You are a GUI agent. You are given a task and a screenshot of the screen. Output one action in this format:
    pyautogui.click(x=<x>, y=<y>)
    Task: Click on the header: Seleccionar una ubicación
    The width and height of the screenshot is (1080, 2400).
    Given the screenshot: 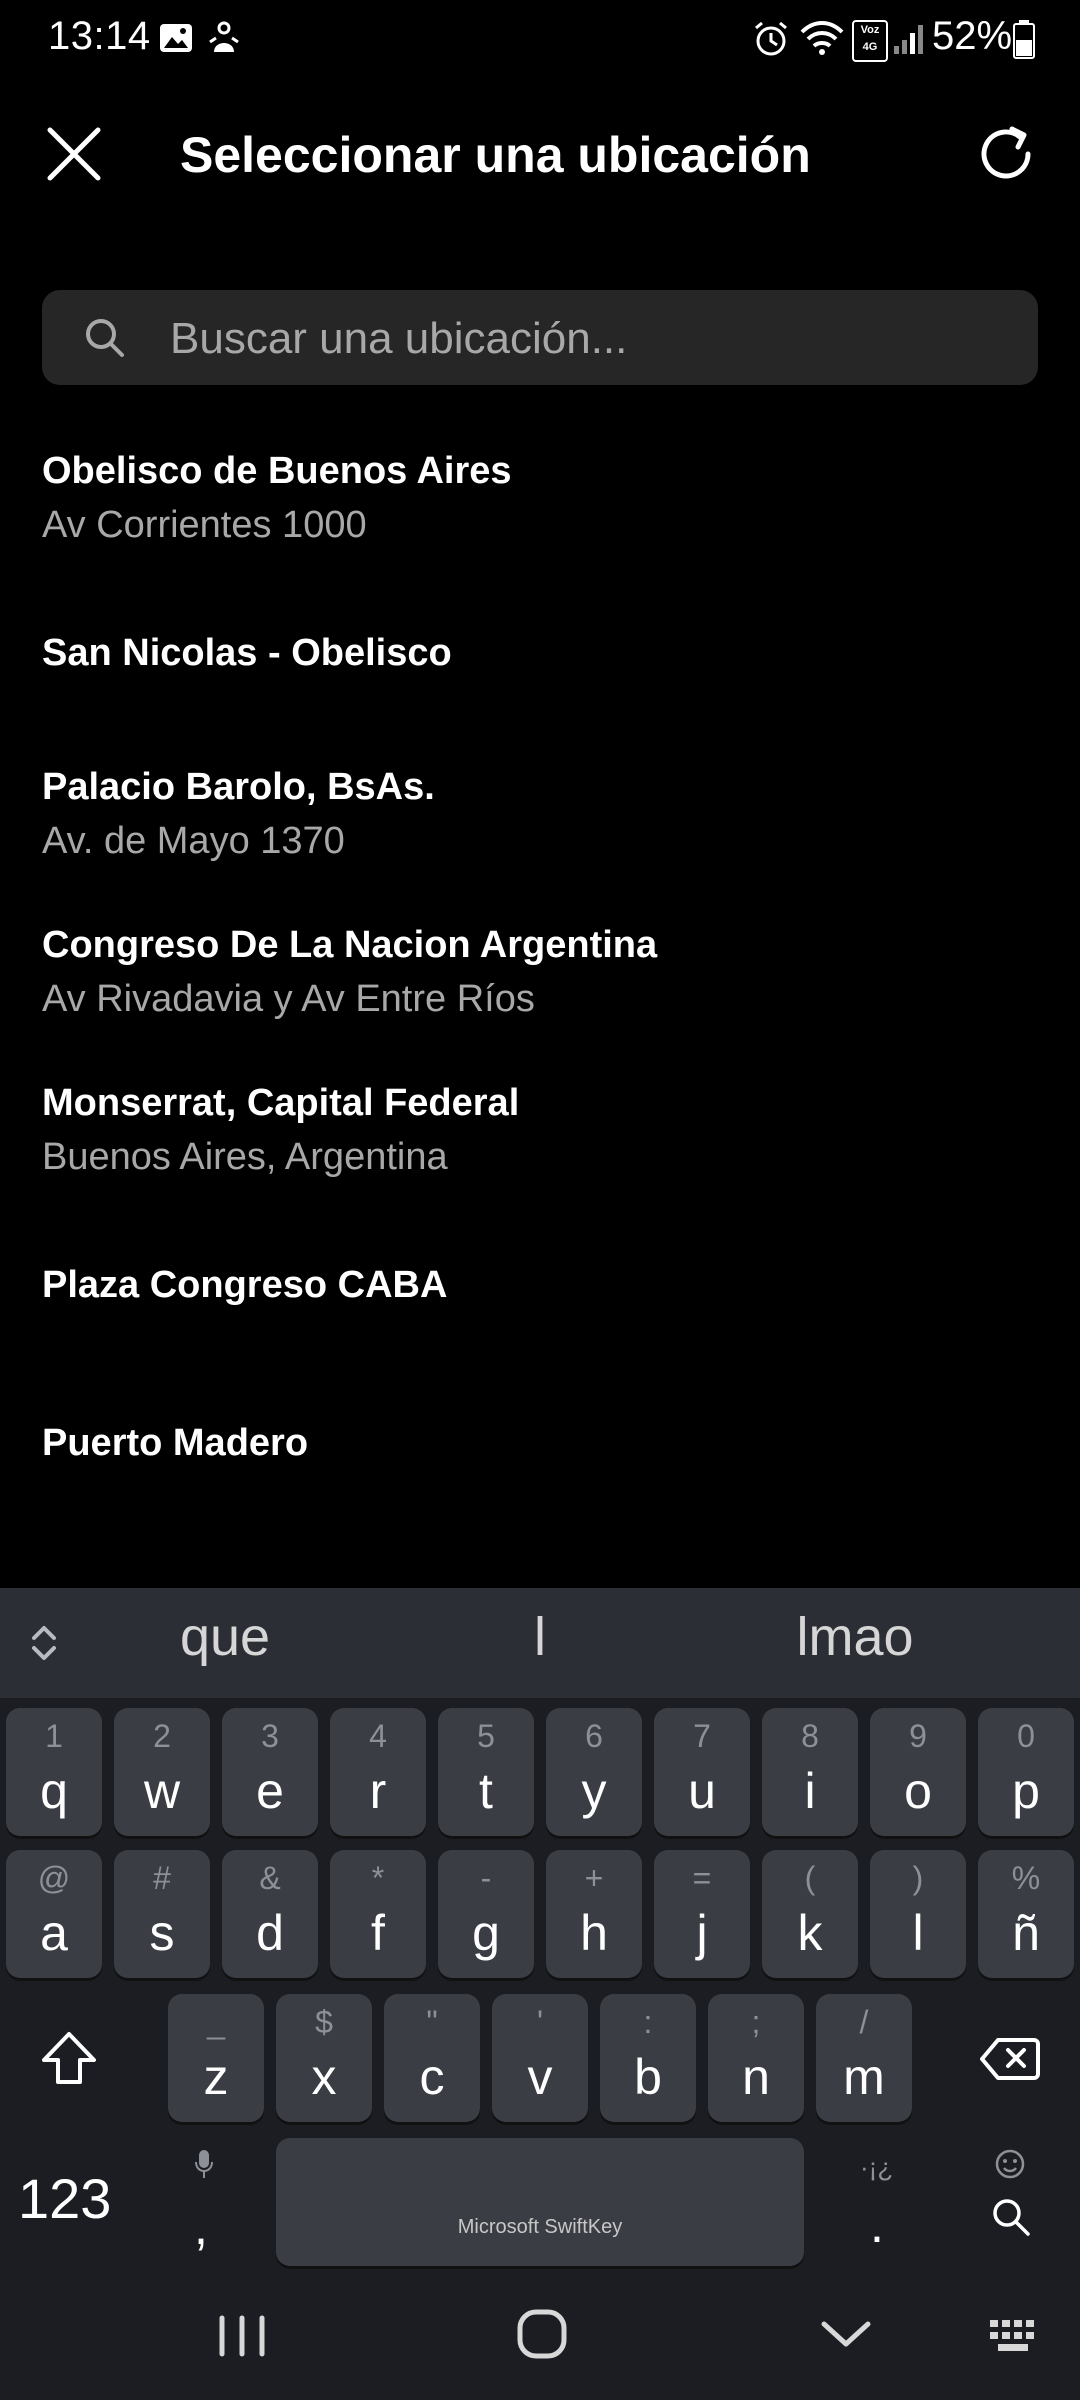 What is the action you would take?
    pyautogui.click(x=540, y=155)
    